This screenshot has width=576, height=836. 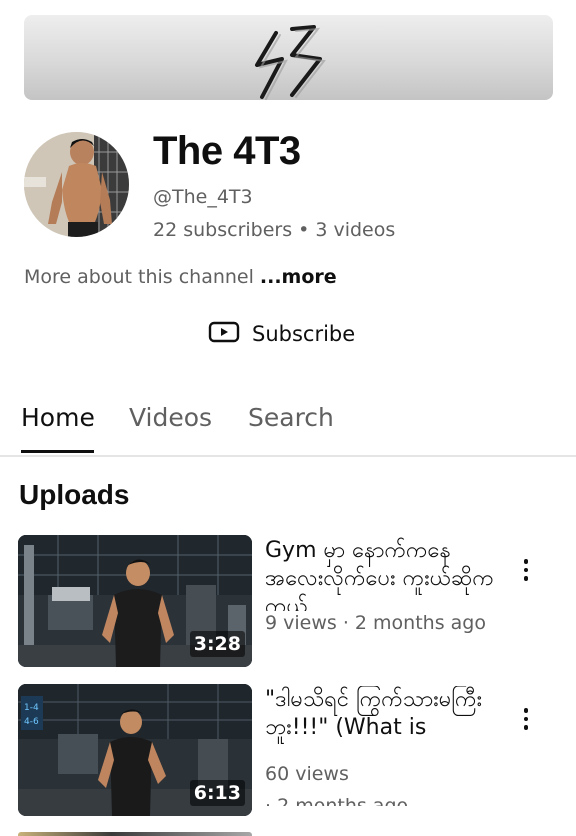 I want to click on more-link: ...more, so click(x=298, y=277).